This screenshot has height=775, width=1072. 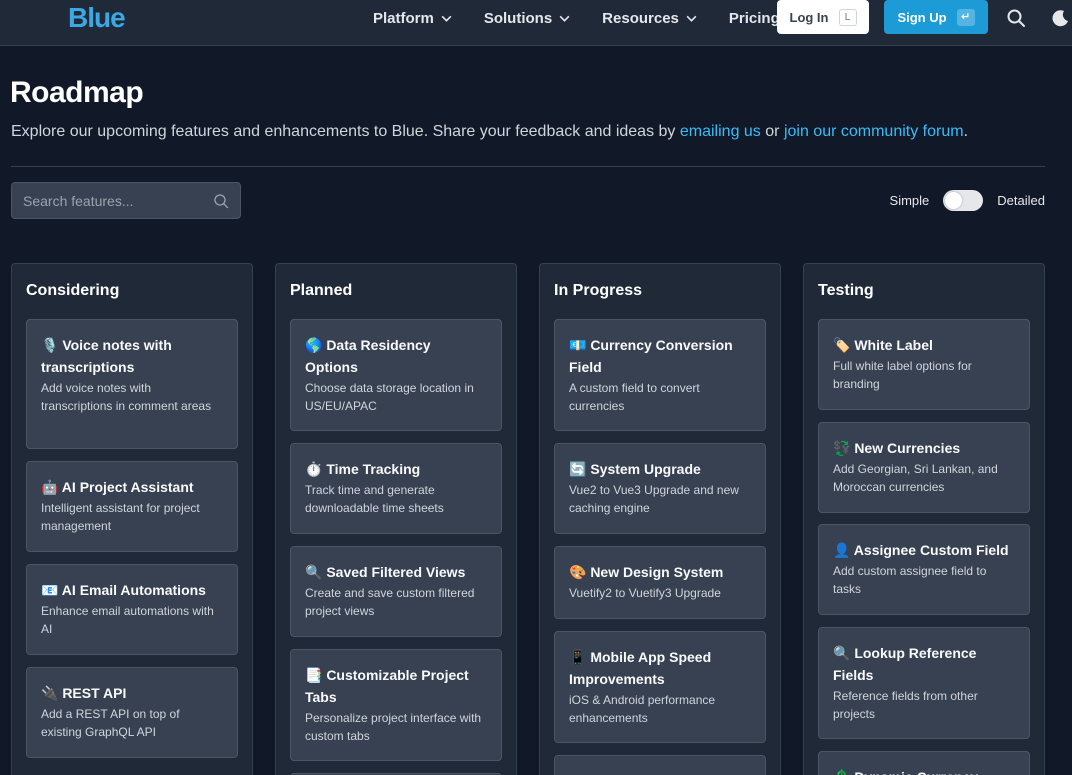 I want to click on card-title: 📑 Customizable Project Tabs, so click(x=387, y=686).